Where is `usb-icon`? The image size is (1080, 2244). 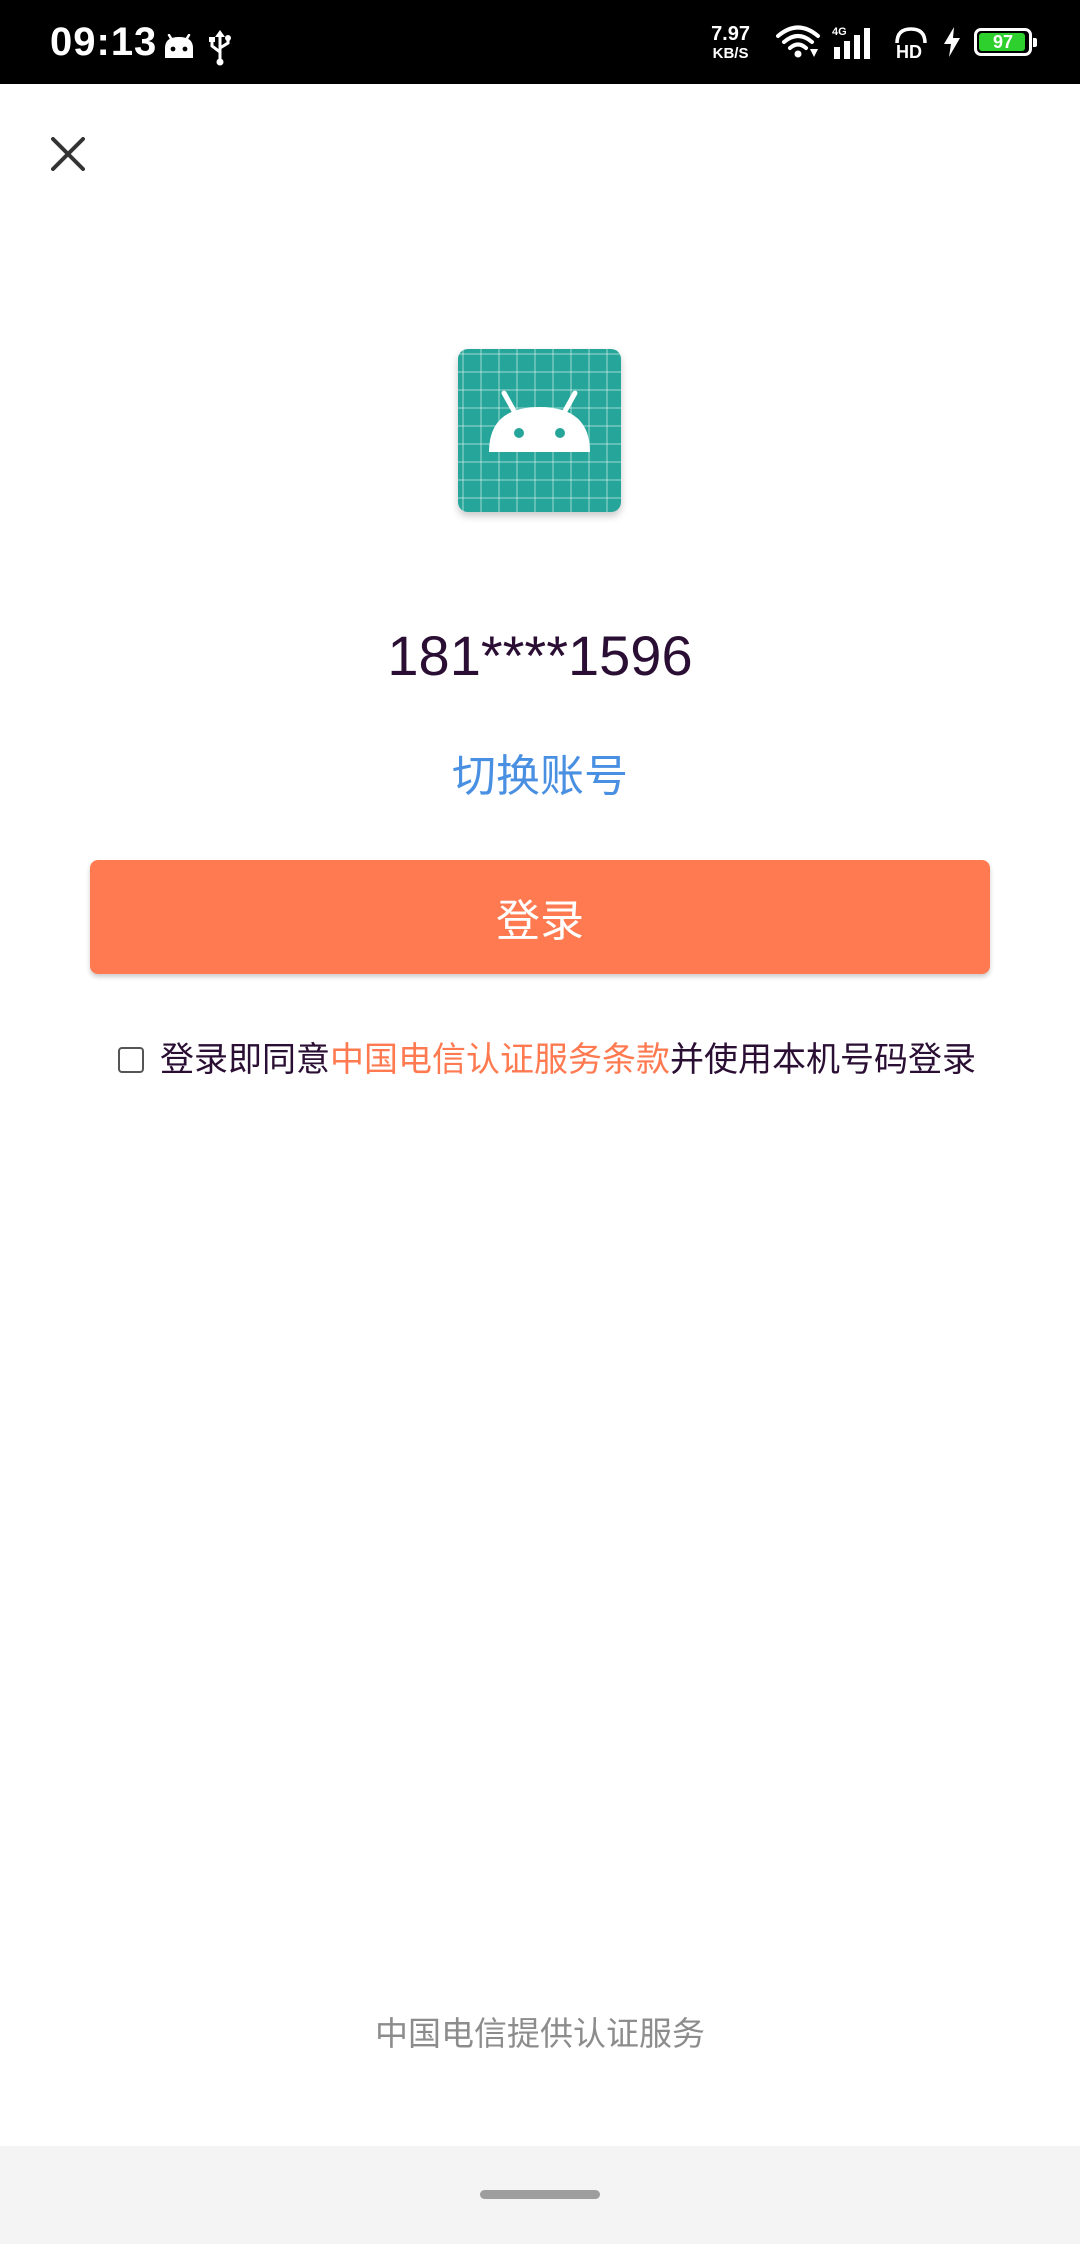
usb-icon is located at coordinates (220, 50).